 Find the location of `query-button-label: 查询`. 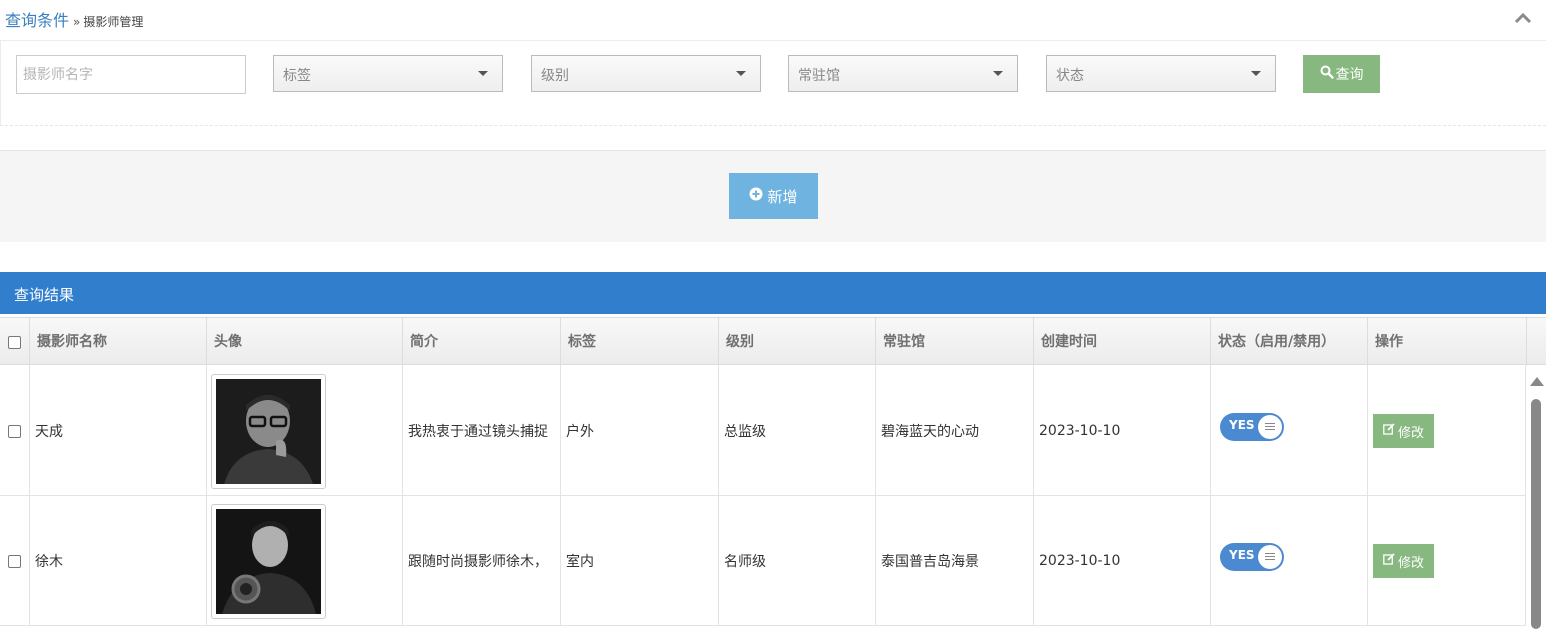

query-button-label: 查询 is located at coordinates (1349, 75).